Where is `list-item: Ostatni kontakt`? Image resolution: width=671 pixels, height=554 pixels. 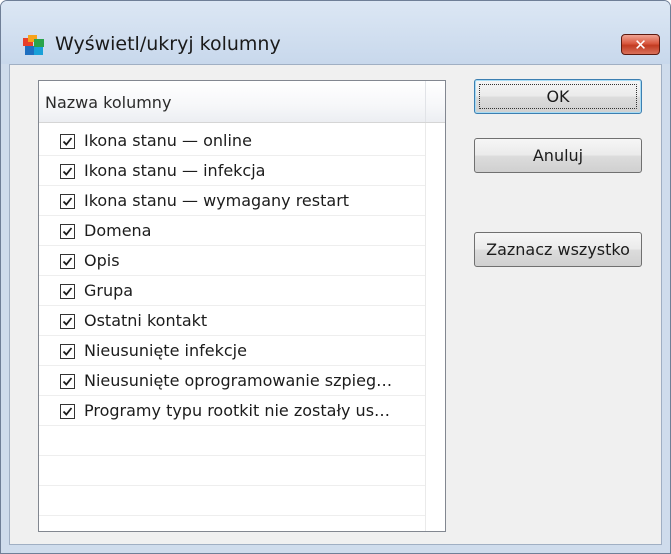 list-item: Ostatni kontakt is located at coordinates (232, 321).